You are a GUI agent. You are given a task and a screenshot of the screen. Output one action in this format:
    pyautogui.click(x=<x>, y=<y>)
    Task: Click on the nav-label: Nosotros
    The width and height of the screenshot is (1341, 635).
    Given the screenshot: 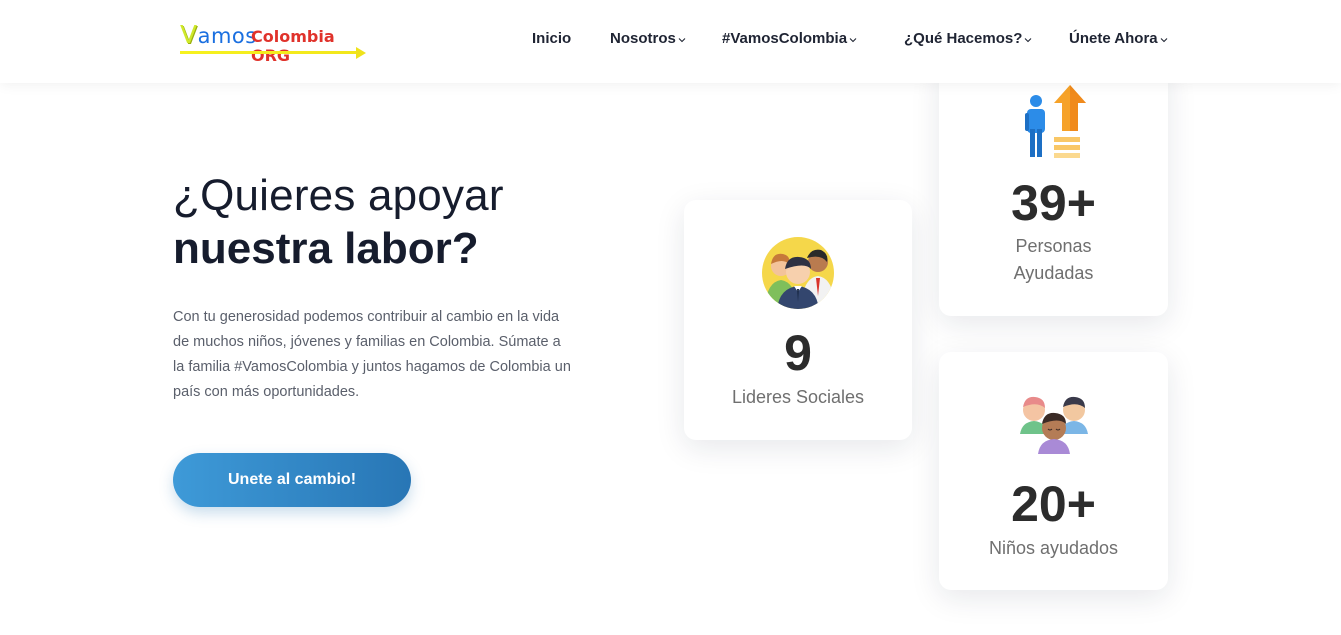 What is the action you would take?
    pyautogui.click(x=643, y=38)
    